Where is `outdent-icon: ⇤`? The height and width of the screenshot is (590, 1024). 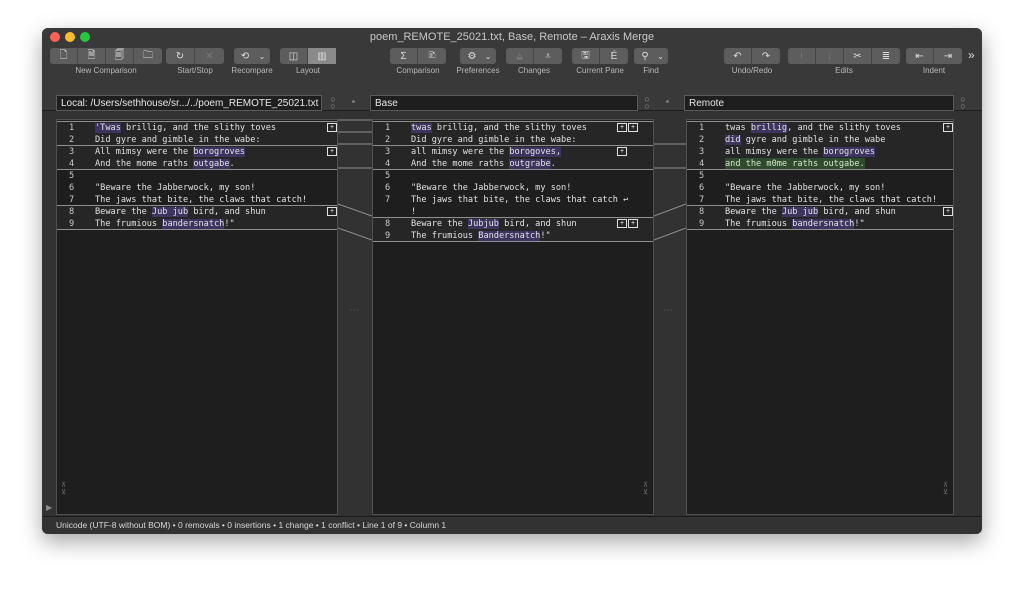
outdent-icon: ⇤ is located at coordinates (920, 56).